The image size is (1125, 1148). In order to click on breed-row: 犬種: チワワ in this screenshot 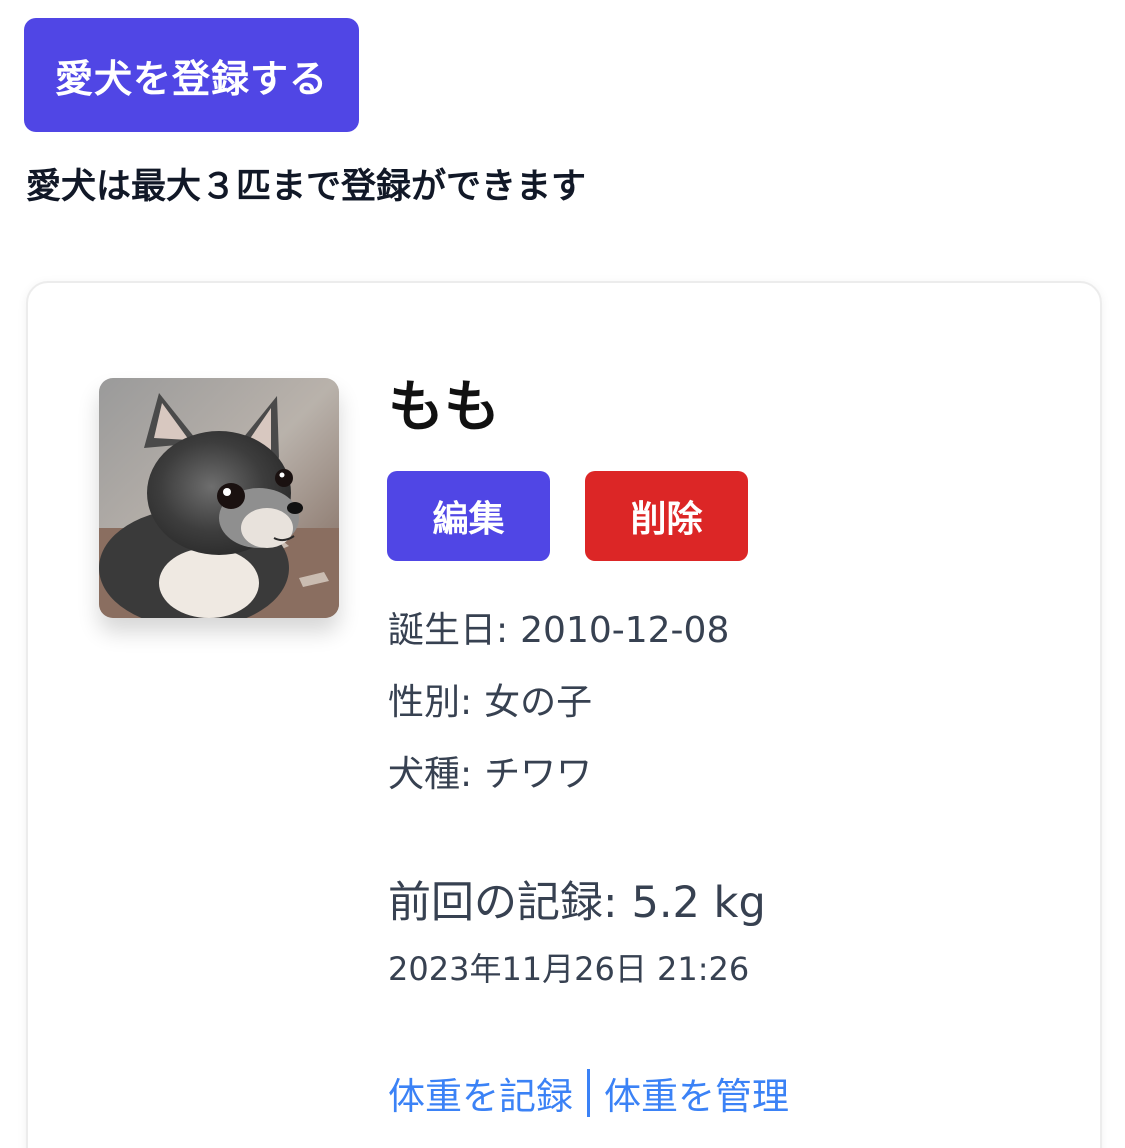, I will do `click(490, 771)`.